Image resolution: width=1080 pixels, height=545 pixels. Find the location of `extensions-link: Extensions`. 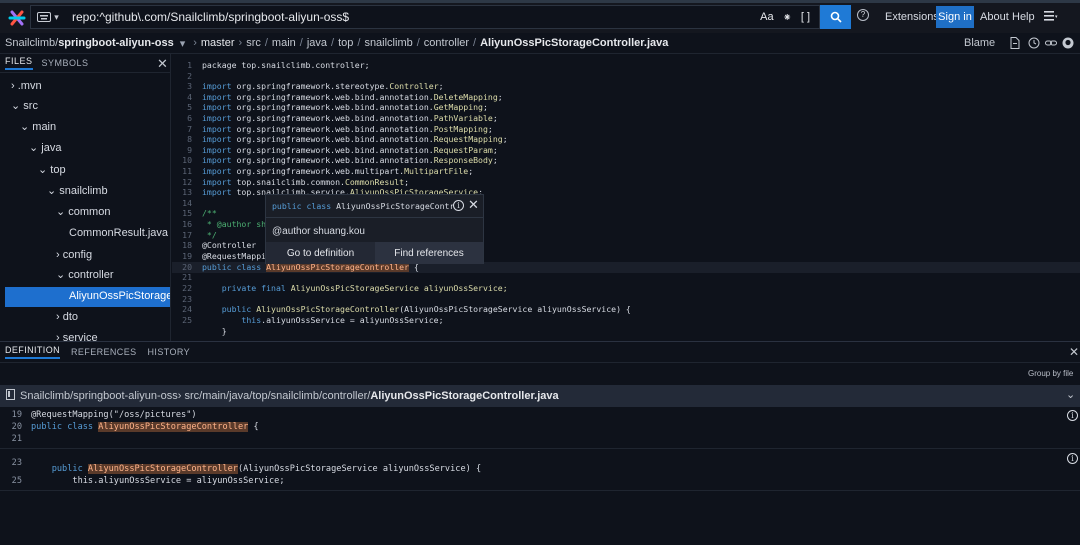

extensions-link: Extensions is located at coordinates (912, 17).